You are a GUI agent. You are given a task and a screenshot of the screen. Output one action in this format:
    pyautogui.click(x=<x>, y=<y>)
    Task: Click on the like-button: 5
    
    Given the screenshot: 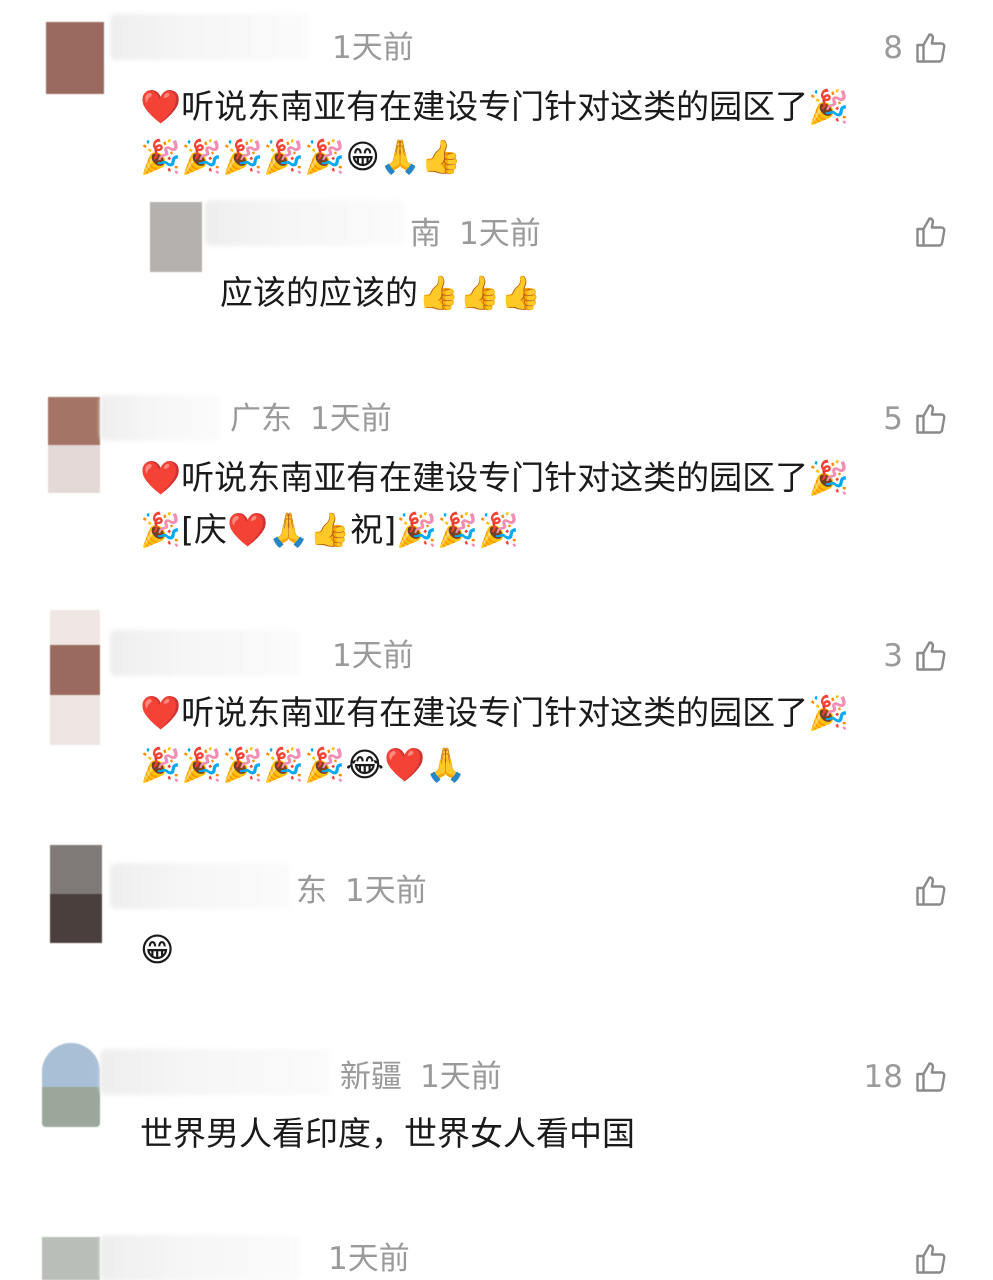 What is the action you would take?
    pyautogui.click(x=916, y=419)
    